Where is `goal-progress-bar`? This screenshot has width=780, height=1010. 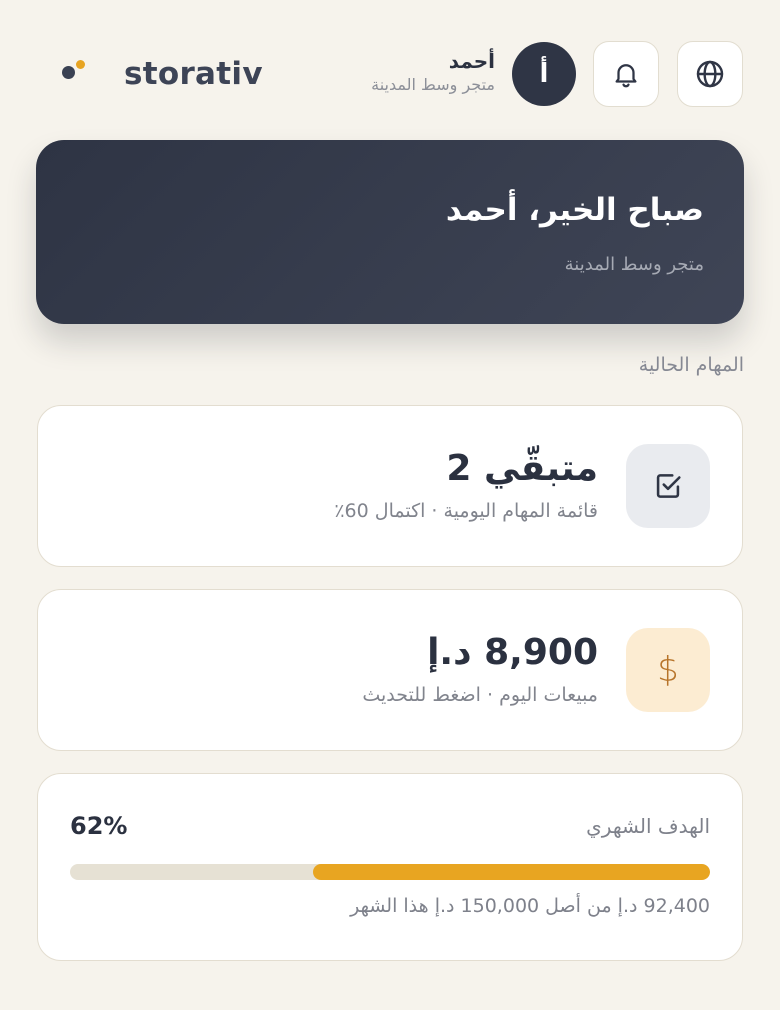
goal-progress-bar is located at coordinates (390, 872).